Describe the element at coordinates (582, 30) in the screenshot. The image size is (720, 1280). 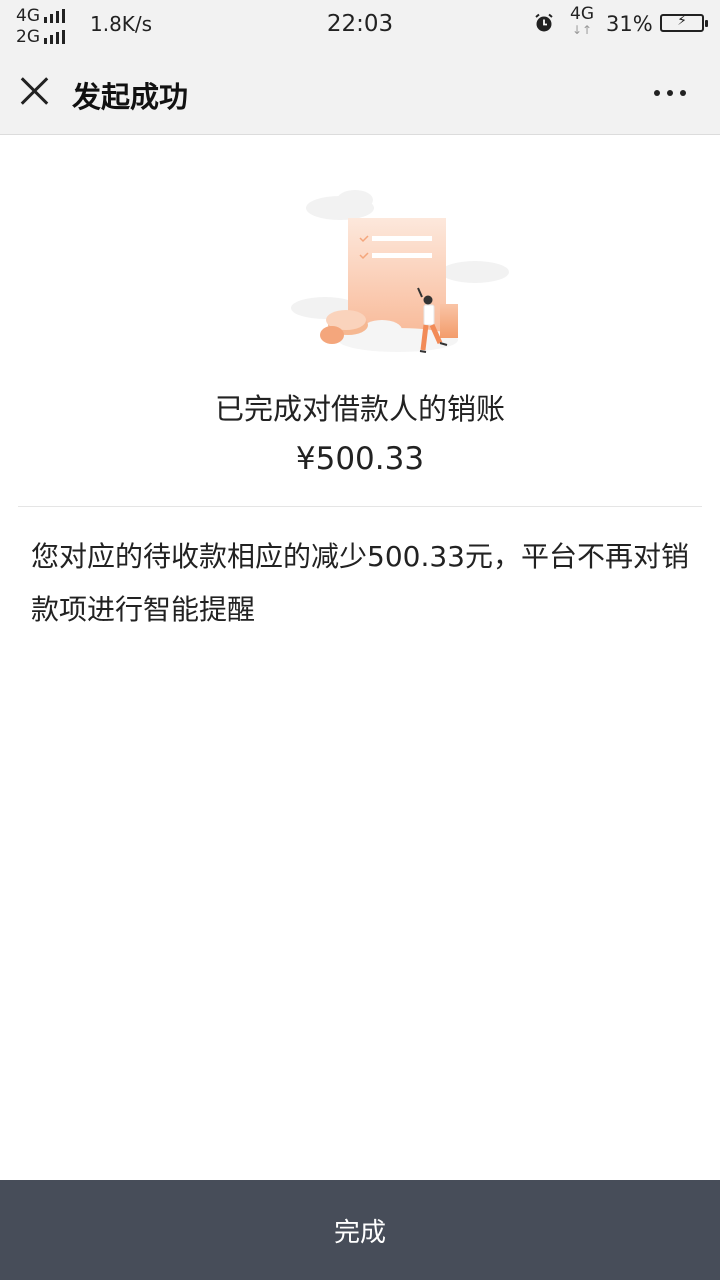
I see `data-arrows-icon: ↓↑` at that location.